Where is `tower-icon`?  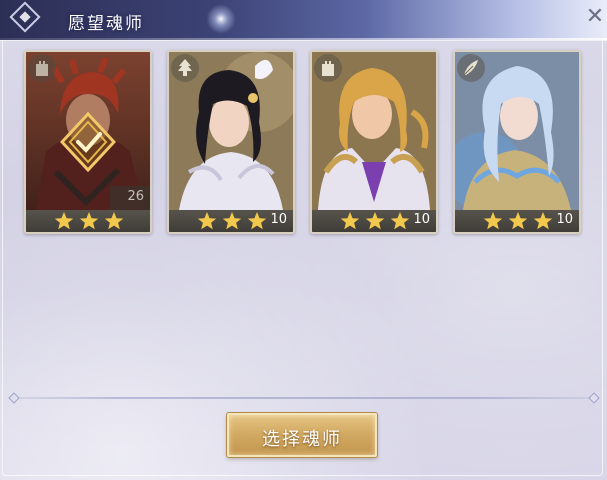
tower-icon is located at coordinates (328, 68).